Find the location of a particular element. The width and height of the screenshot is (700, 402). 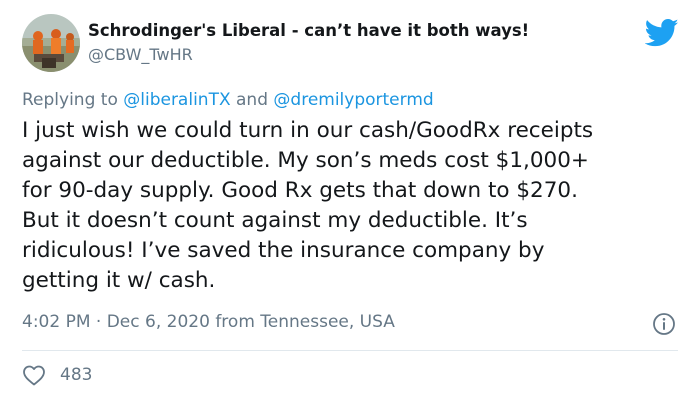

tweet-text-line: getting it w/ cash. is located at coordinates (119, 280).